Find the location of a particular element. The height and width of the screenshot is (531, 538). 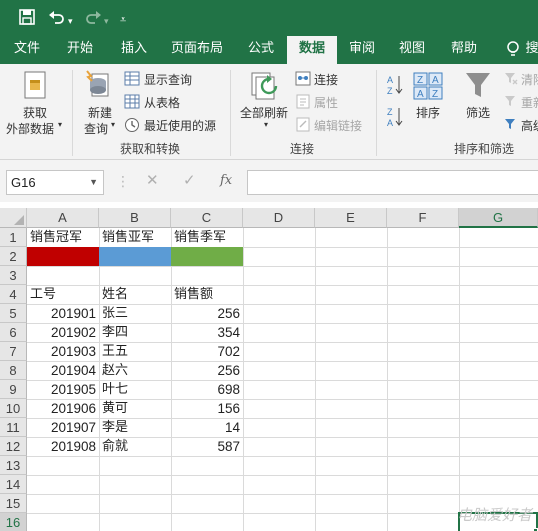

show-queries-button: 显示查询 is located at coordinates (168, 79).